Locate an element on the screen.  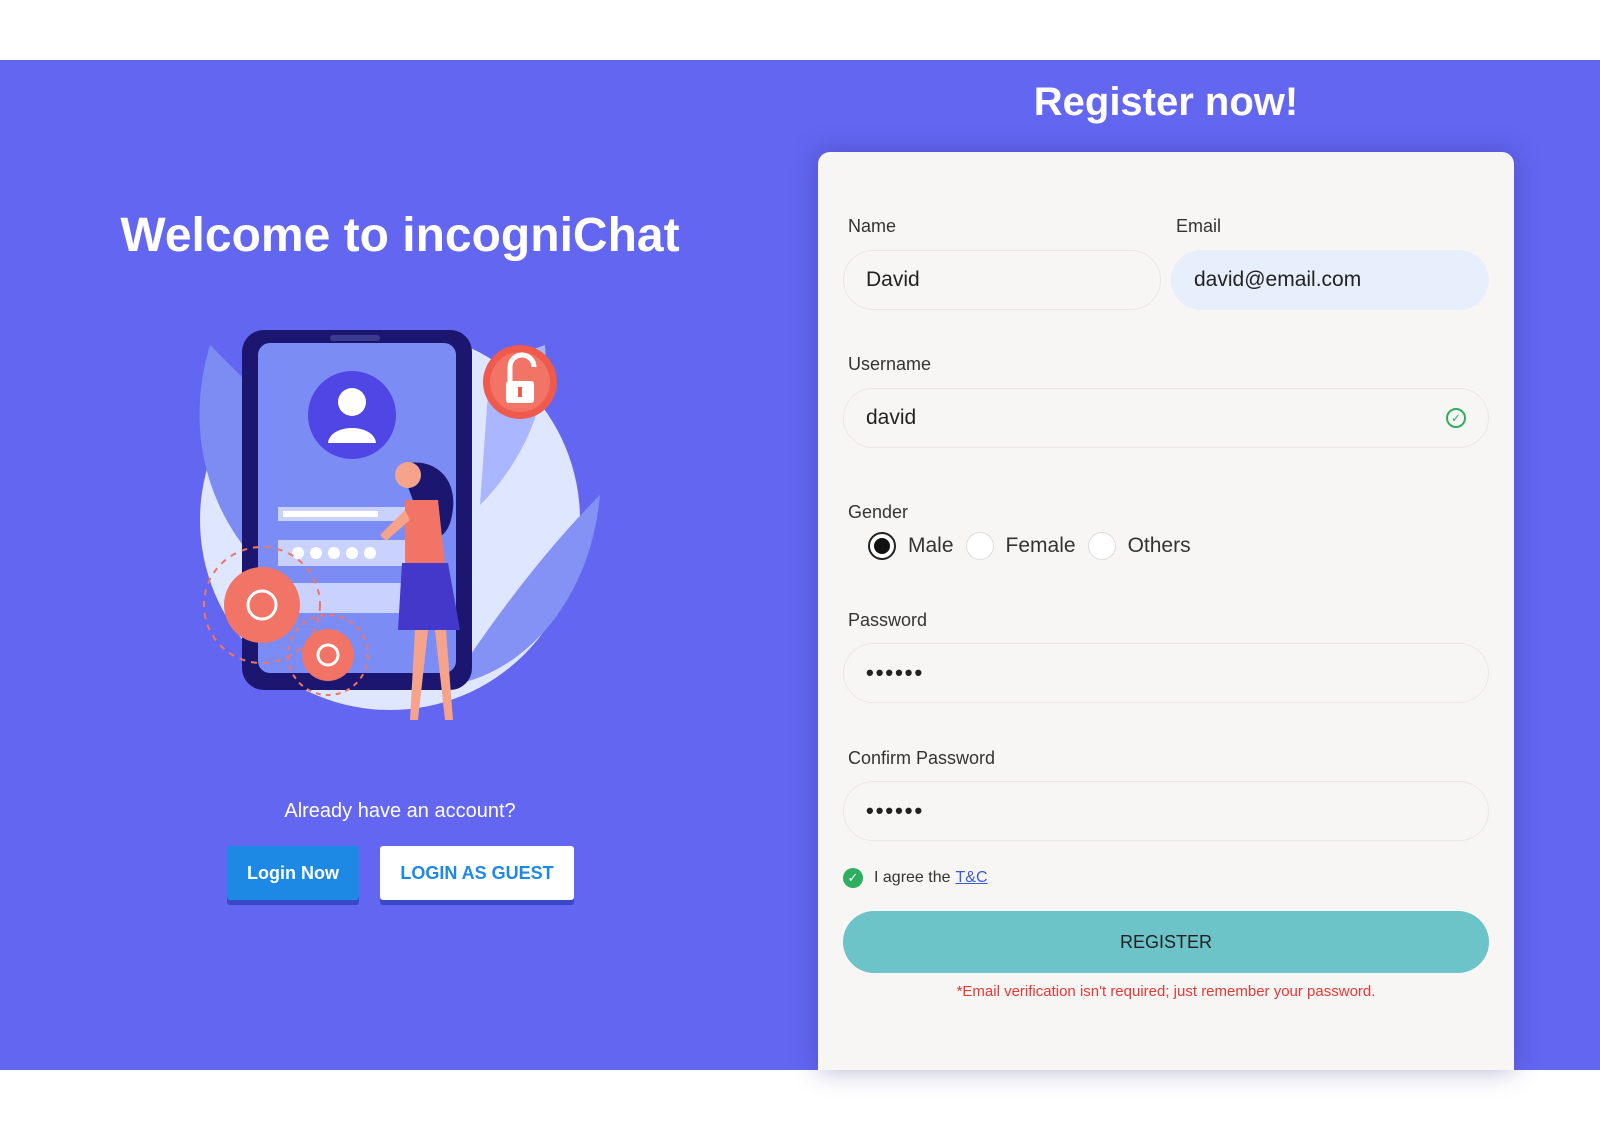
gender-option-label: Female is located at coordinates (1040, 545).